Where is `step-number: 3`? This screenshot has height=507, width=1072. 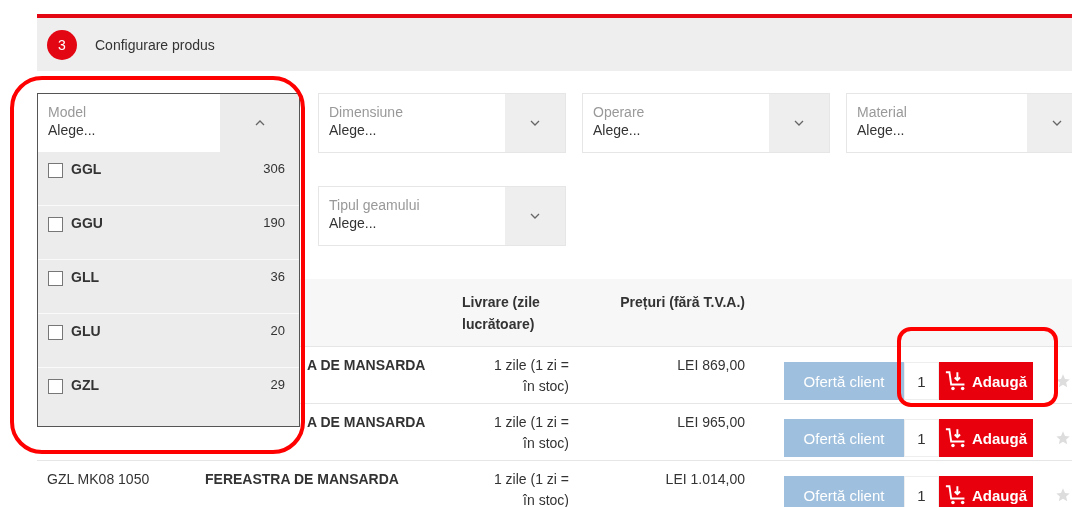
step-number: 3 is located at coordinates (62, 44).